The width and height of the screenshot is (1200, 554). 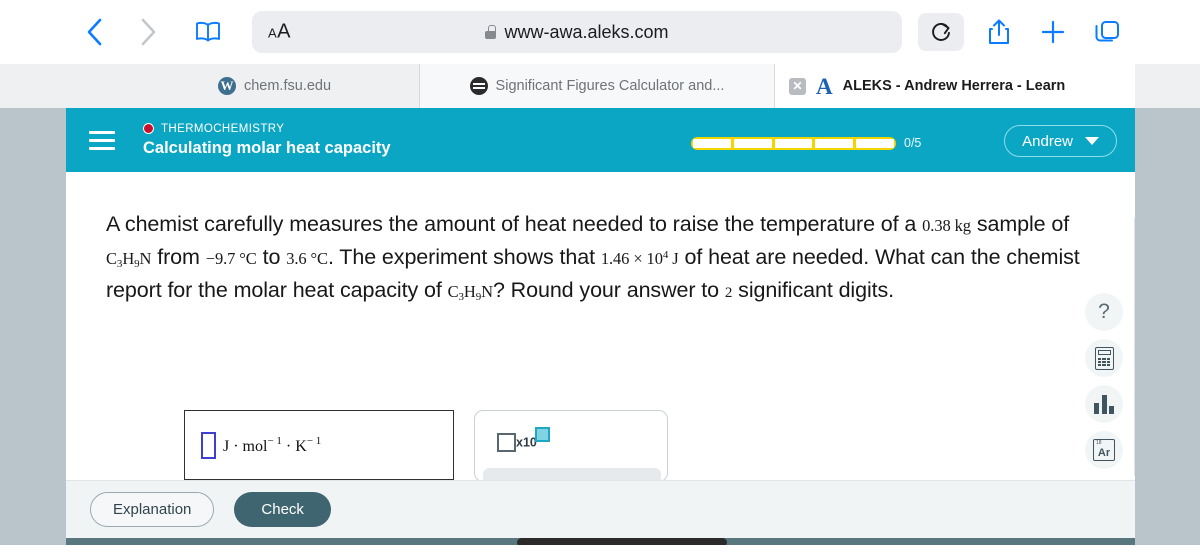 I want to click on back-button, so click(x=94, y=32).